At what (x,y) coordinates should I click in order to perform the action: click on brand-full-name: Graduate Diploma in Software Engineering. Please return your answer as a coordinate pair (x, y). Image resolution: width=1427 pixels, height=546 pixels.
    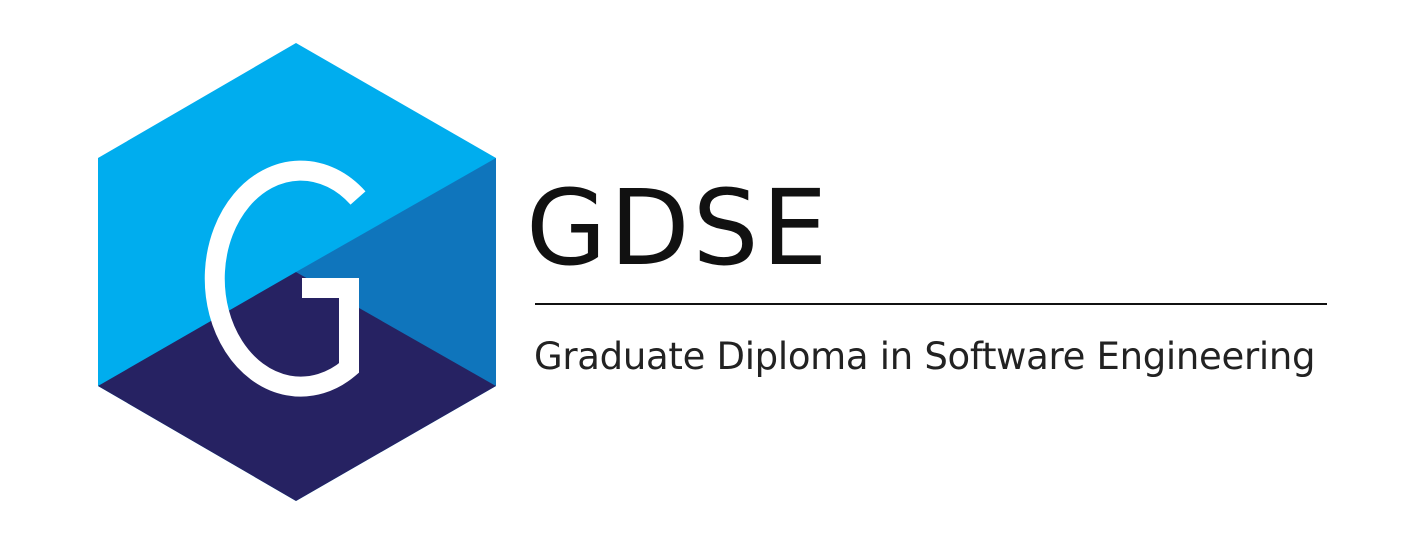
    Looking at the image, I should click on (925, 356).